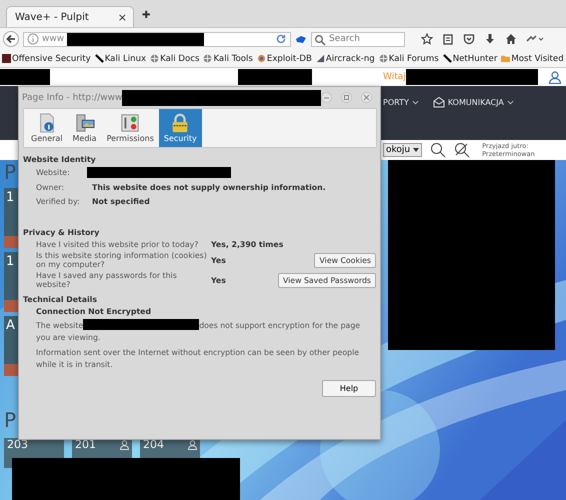  I want to click on bookmark-link: Aircrack-ng, so click(350, 59).